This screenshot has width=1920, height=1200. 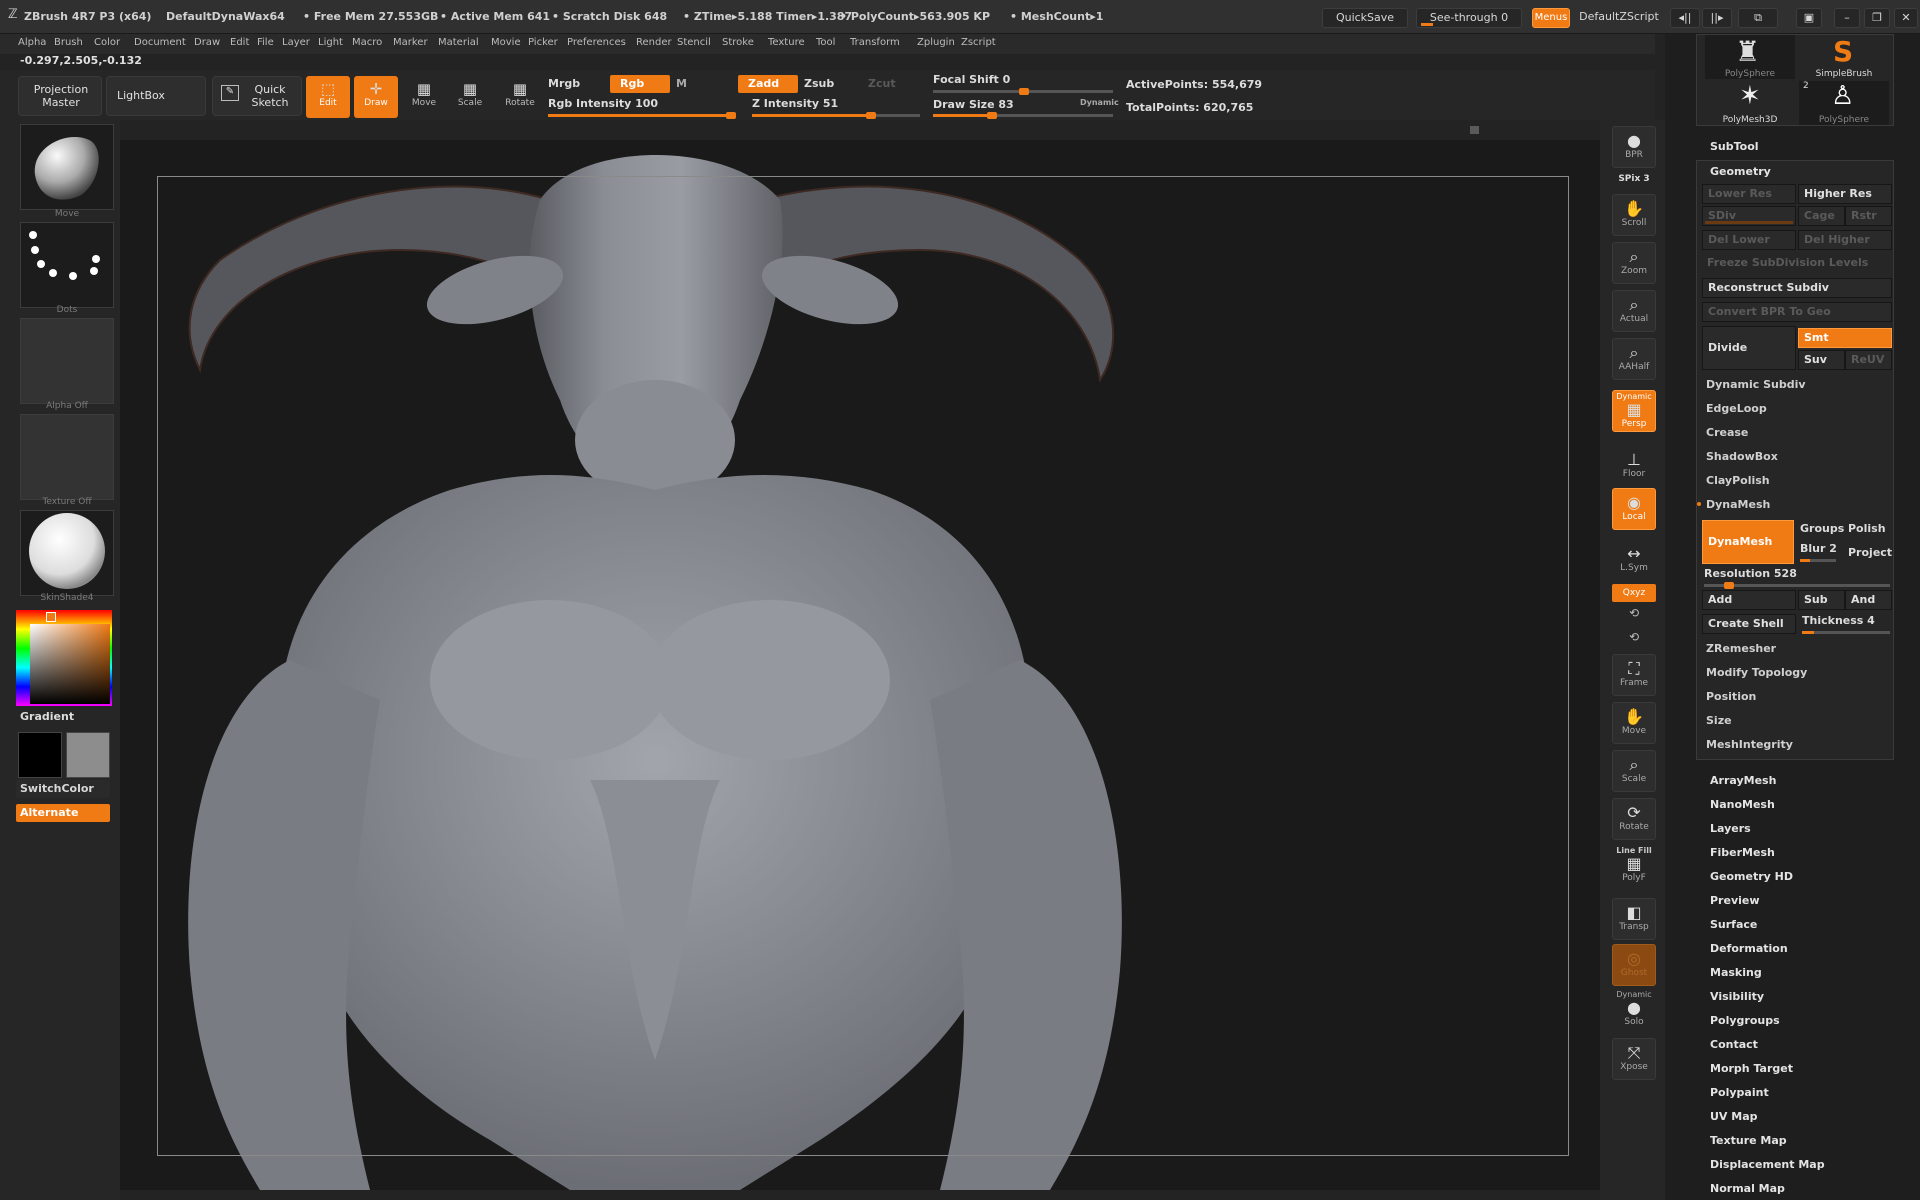 What do you see at coordinates (1749, 216) in the screenshot?
I see `sdiv-slider: SDiv` at bounding box center [1749, 216].